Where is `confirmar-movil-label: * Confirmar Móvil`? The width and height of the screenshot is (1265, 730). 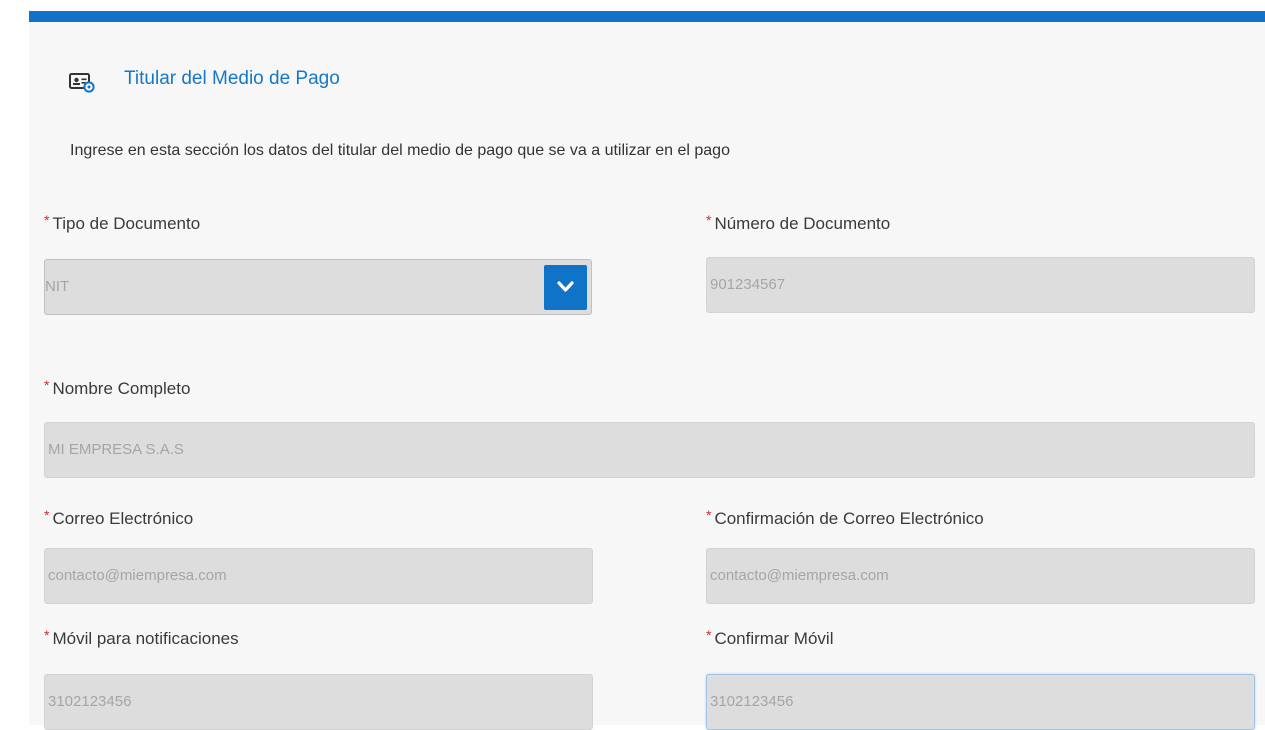 confirmar-movil-label: * Confirmar Móvil is located at coordinates (770, 637).